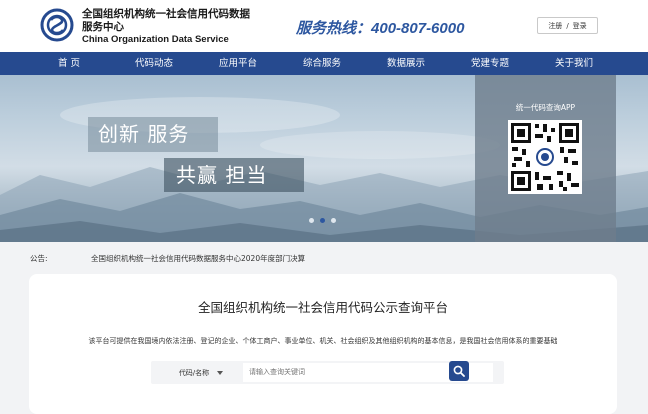  I want to click on hotline: 服务热线：400-807-6000, so click(380, 27).